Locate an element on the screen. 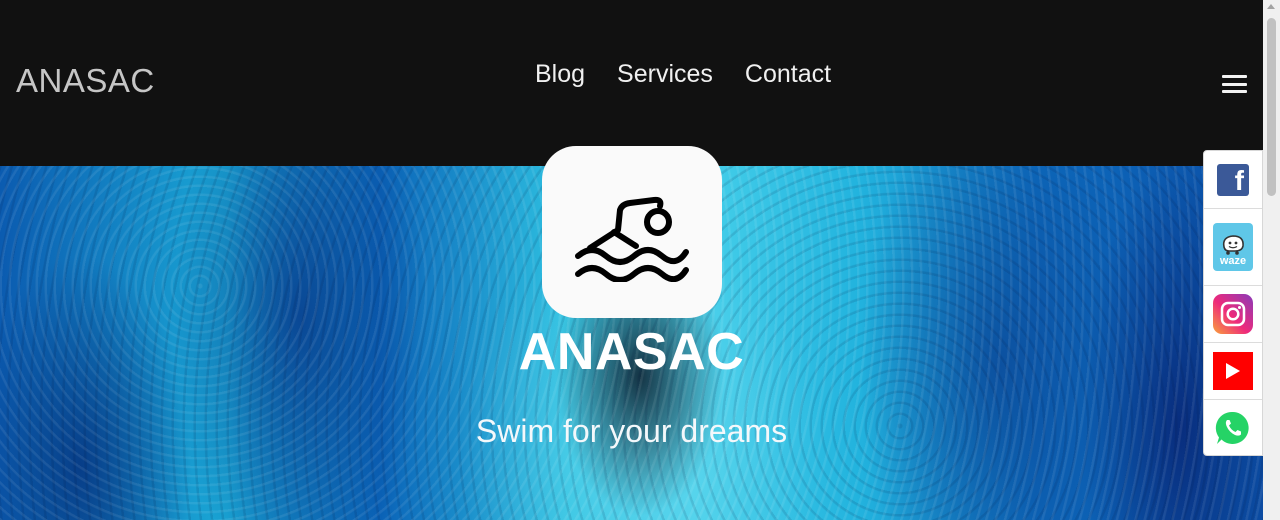  instagram-link is located at coordinates (1233, 314).